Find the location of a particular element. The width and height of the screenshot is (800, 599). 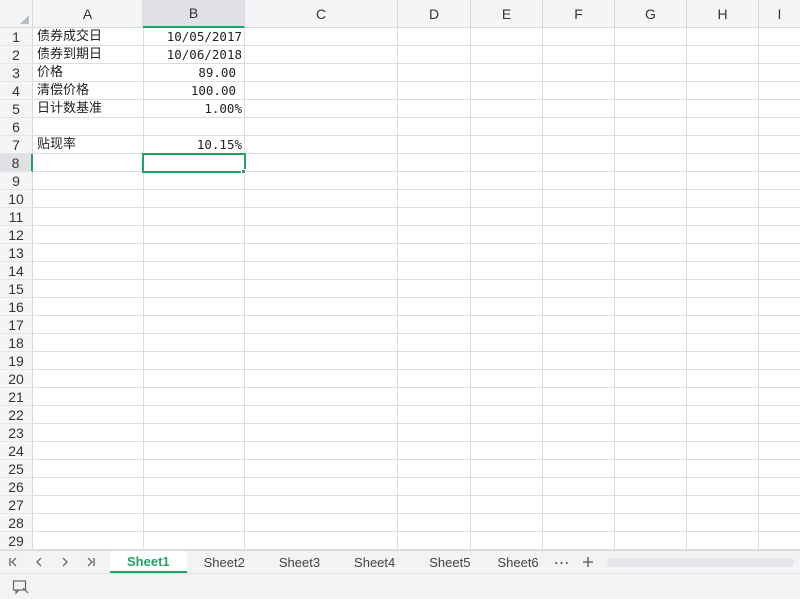

prev-sheet-button is located at coordinates (39, 562).